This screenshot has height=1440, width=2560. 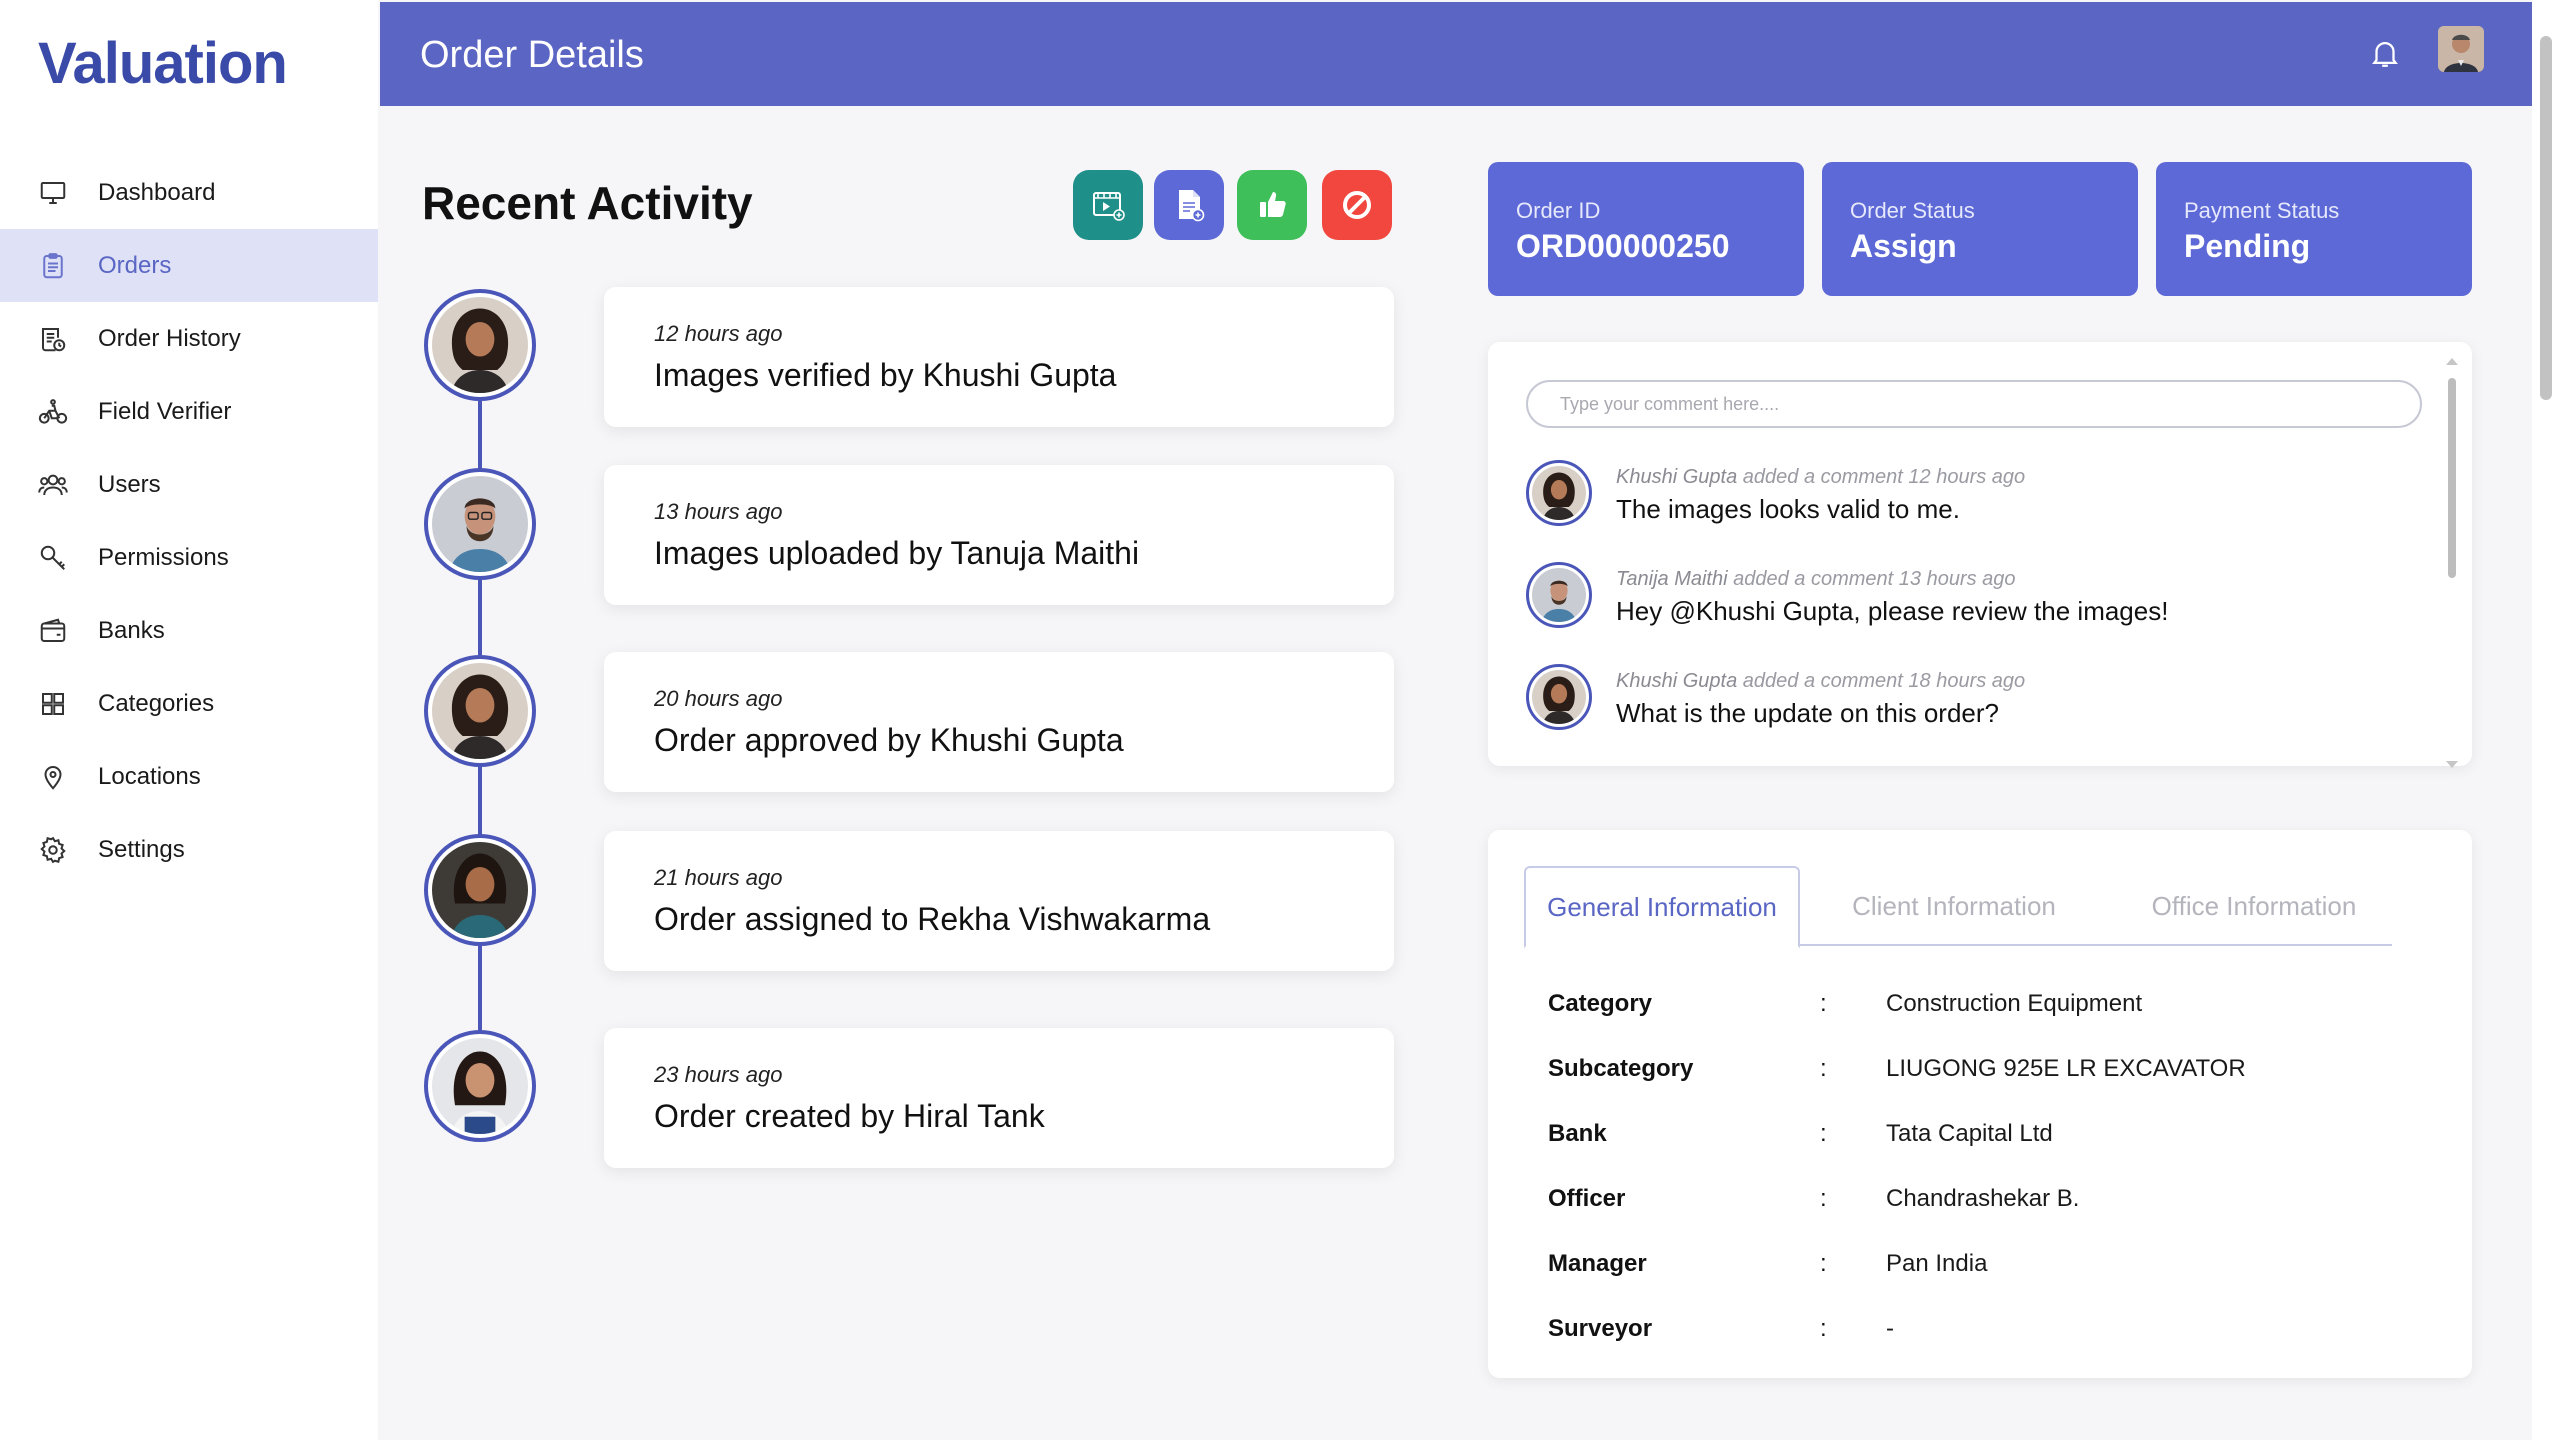 I want to click on sidebar-item-banks: Banks, so click(x=189, y=630).